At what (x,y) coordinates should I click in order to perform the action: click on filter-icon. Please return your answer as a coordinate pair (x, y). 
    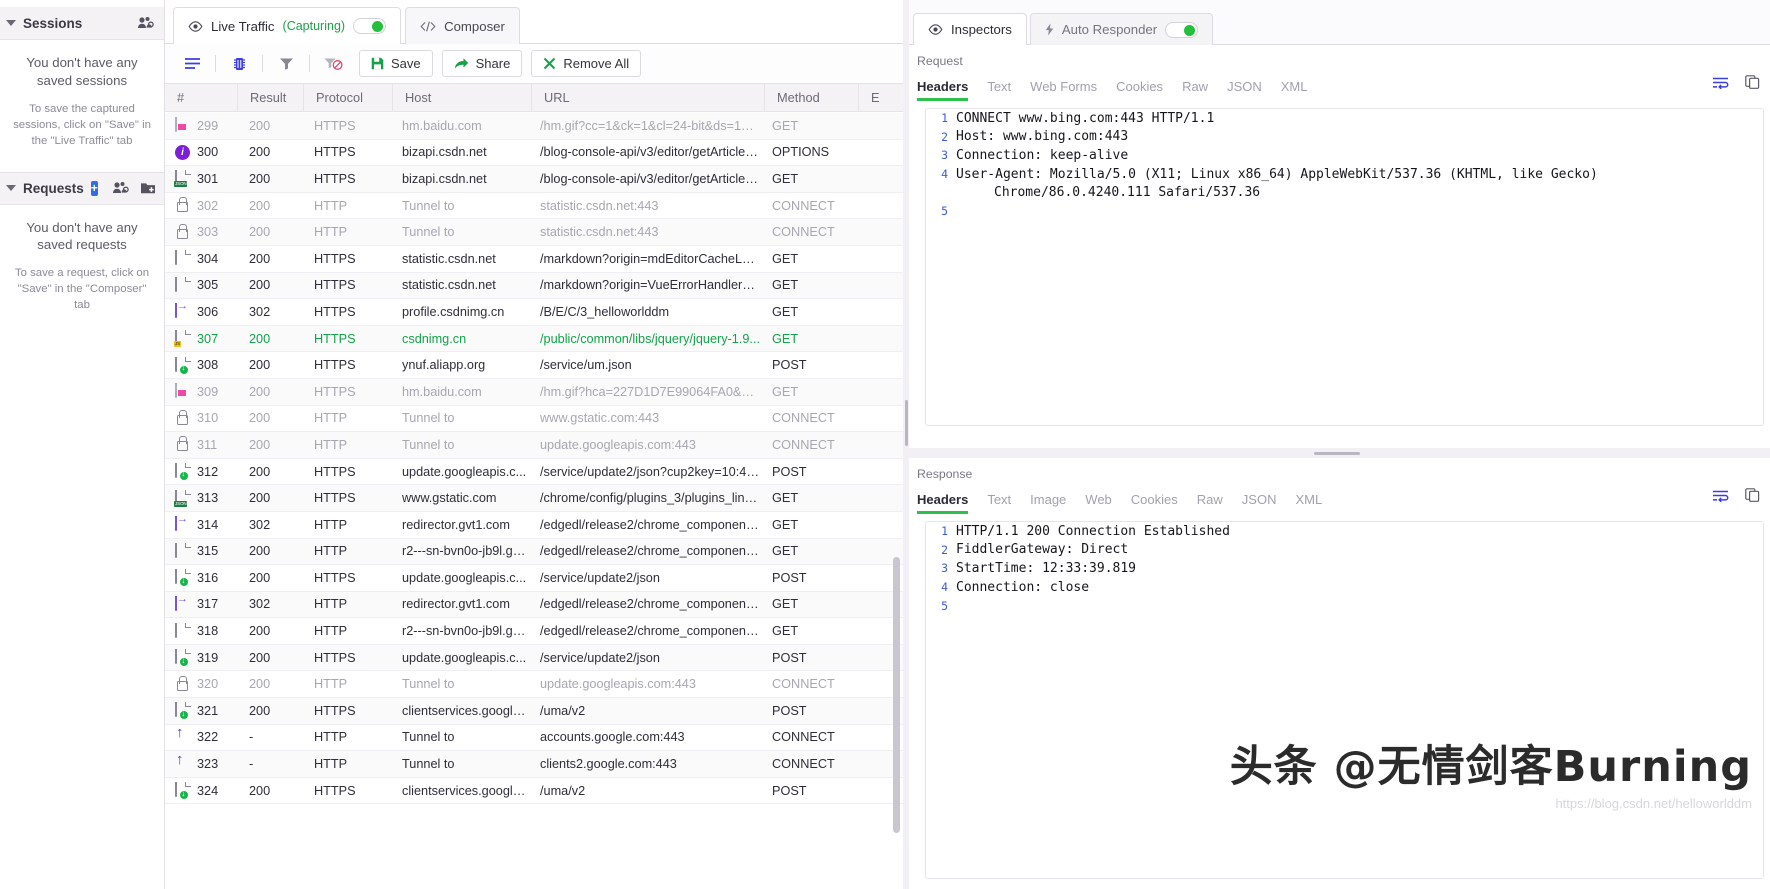
    Looking at the image, I should click on (286, 64).